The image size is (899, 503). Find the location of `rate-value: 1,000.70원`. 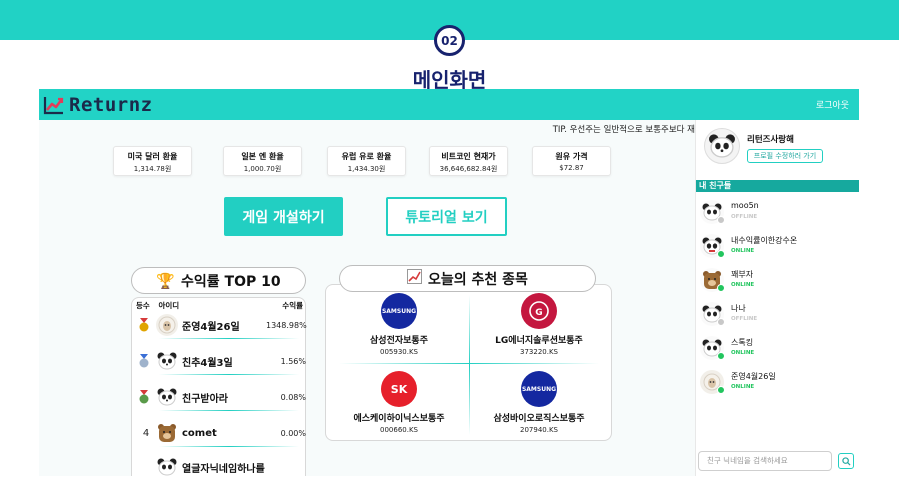

rate-value: 1,000.70원 is located at coordinates (262, 169).